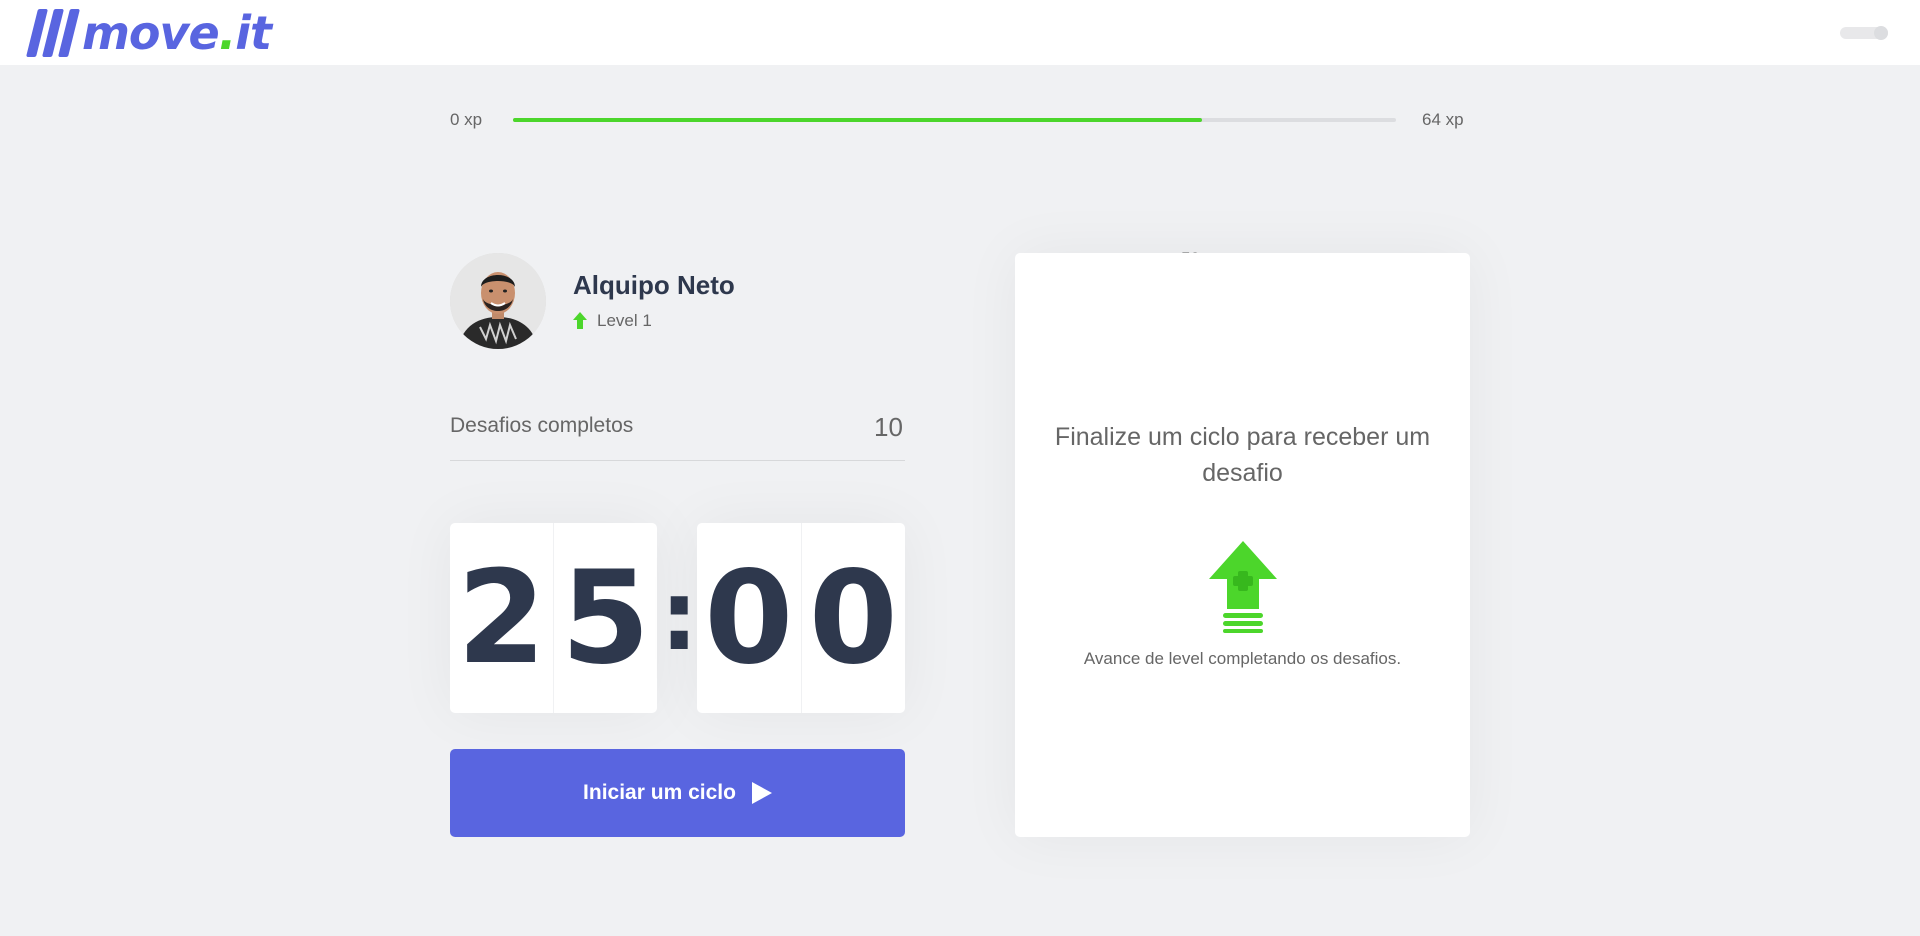 The height and width of the screenshot is (936, 1920). What do you see at coordinates (1443, 119) in the screenshot?
I see `xp-max-label: 64 xp` at bounding box center [1443, 119].